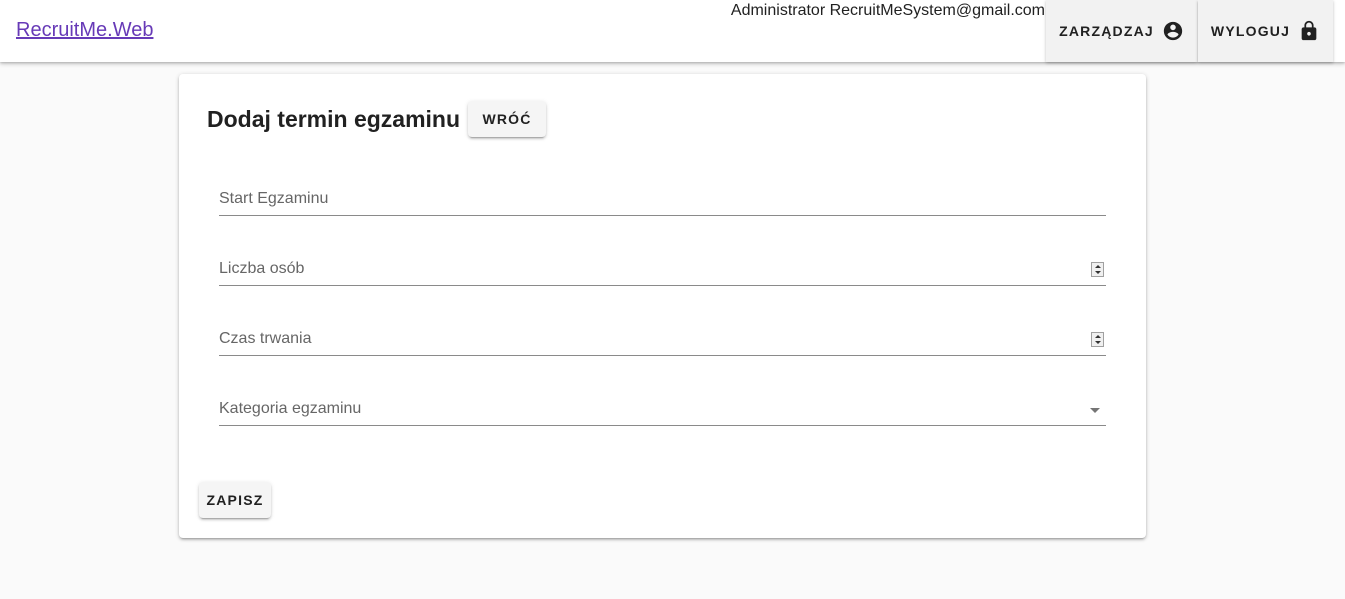 The image size is (1345, 599). I want to click on duration-stepper, so click(1097, 339).